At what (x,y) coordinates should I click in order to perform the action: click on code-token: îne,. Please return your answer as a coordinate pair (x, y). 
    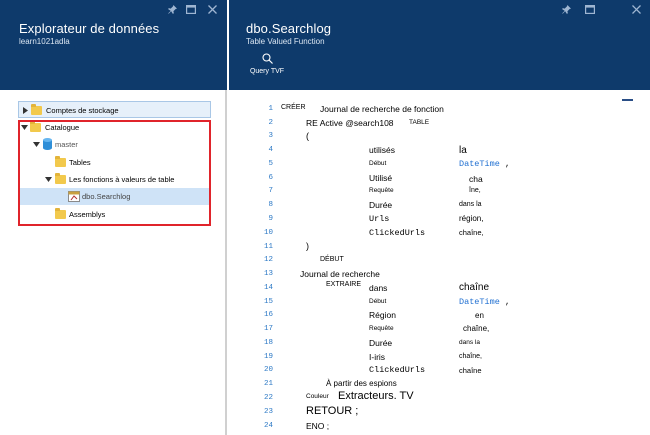
    Looking at the image, I should click on (475, 190).